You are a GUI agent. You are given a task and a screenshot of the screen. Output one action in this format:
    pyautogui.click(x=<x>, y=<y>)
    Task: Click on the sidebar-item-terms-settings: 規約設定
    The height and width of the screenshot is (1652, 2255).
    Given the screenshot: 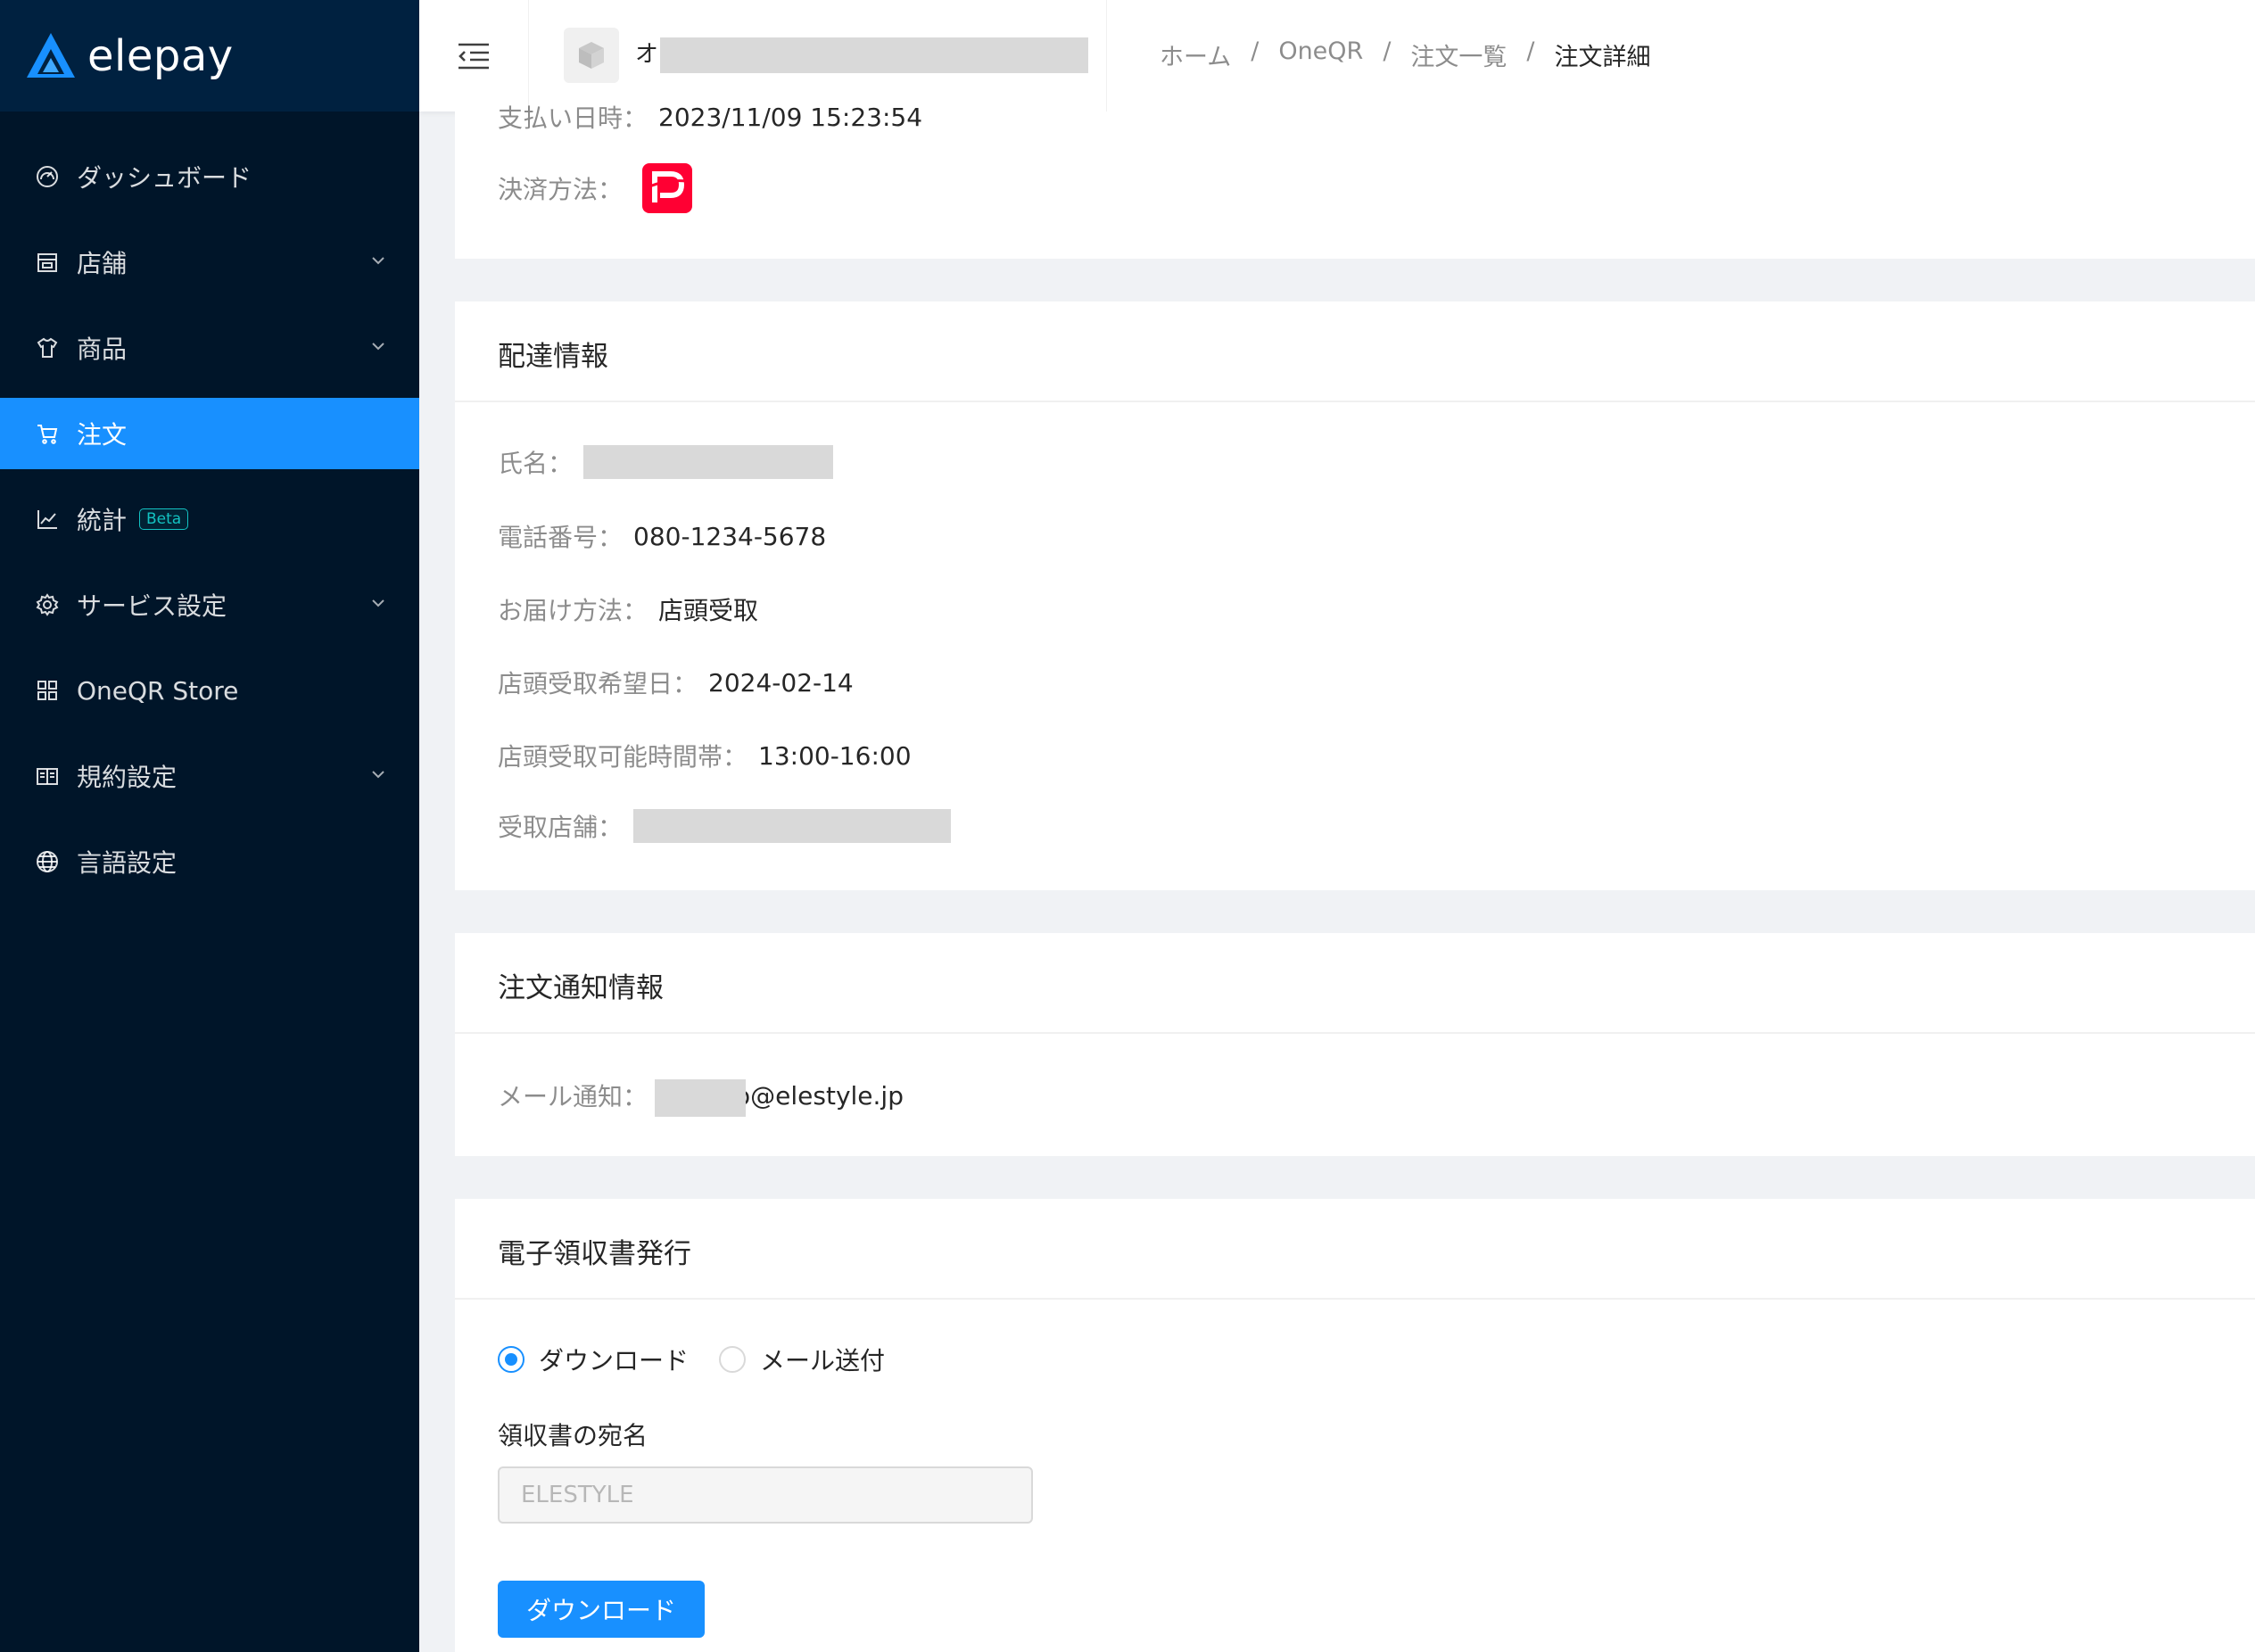 What is the action you would take?
    pyautogui.click(x=210, y=776)
    